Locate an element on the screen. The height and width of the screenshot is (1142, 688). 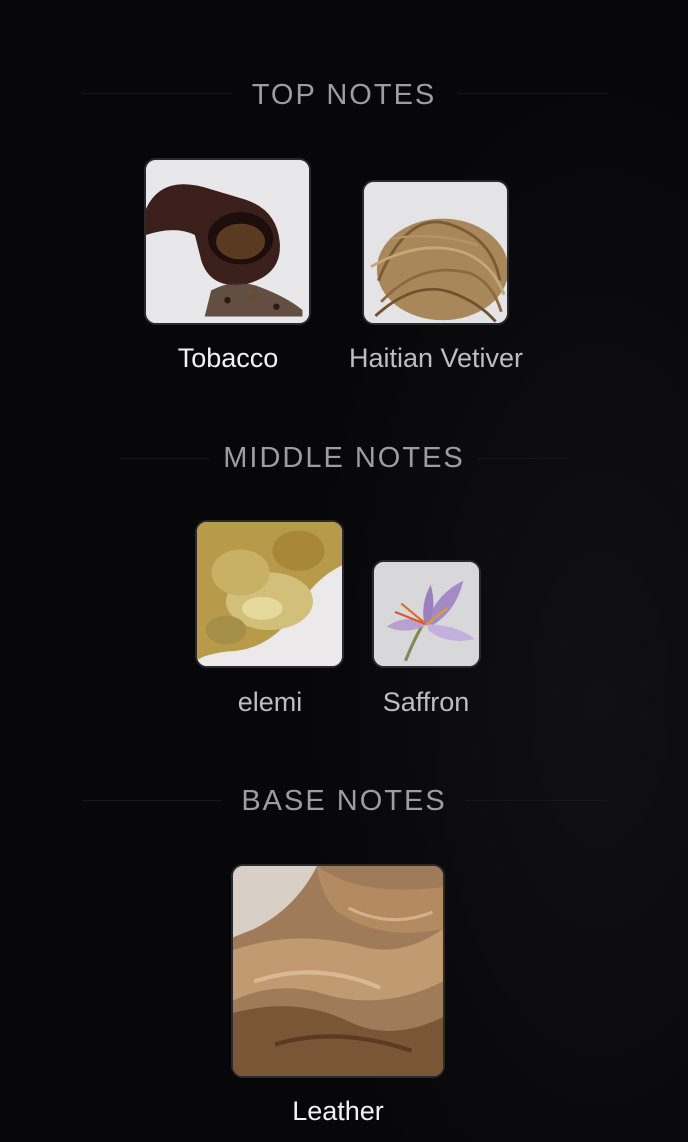
note-label-tobacco: Tobacco is located at coordinates (228, 358).